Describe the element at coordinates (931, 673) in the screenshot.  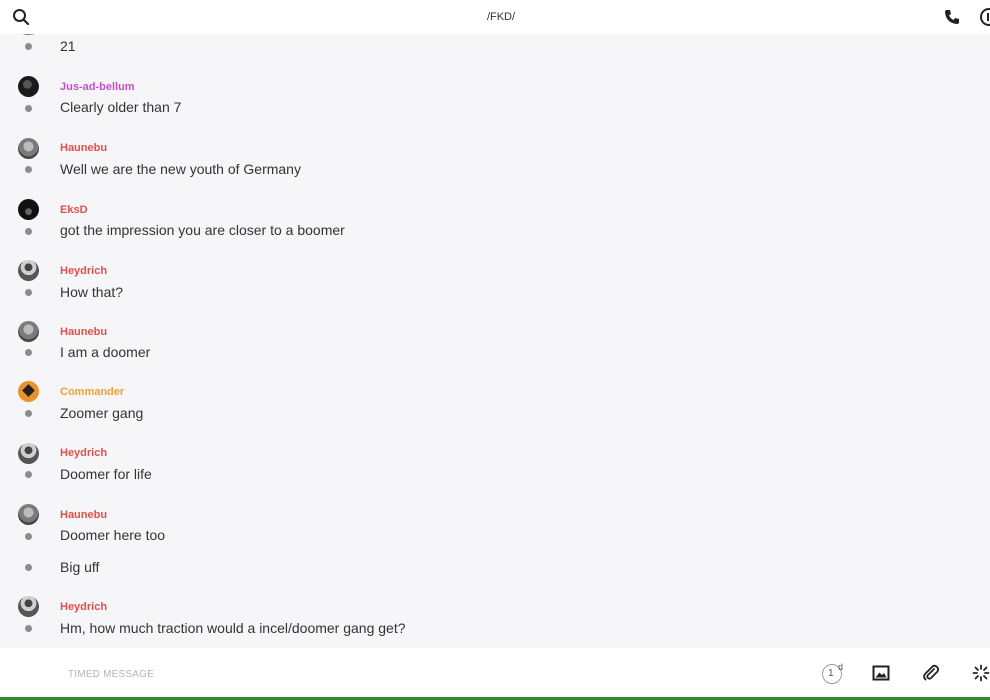
I see `paperclip-icon` at that location.